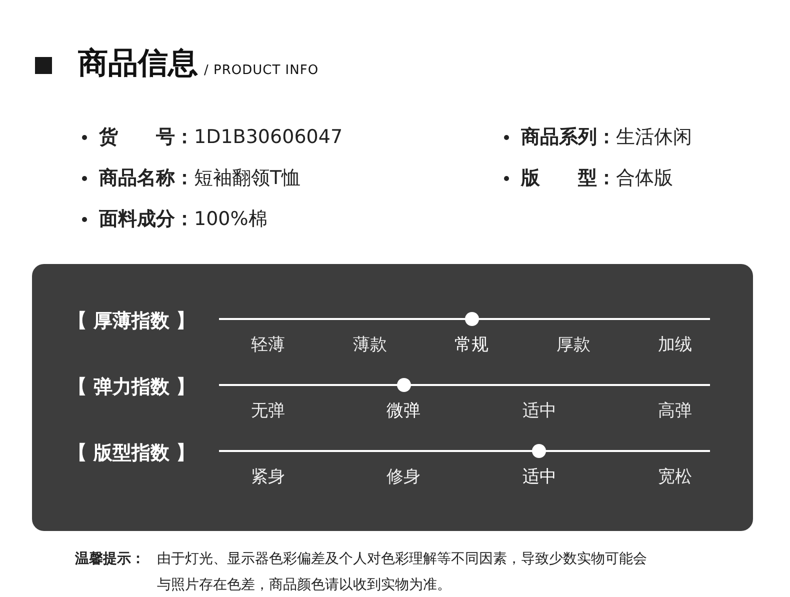  Describe the element at coordinates (268, 477) in the screenshot. I see `option-label: 紧身` at that location.